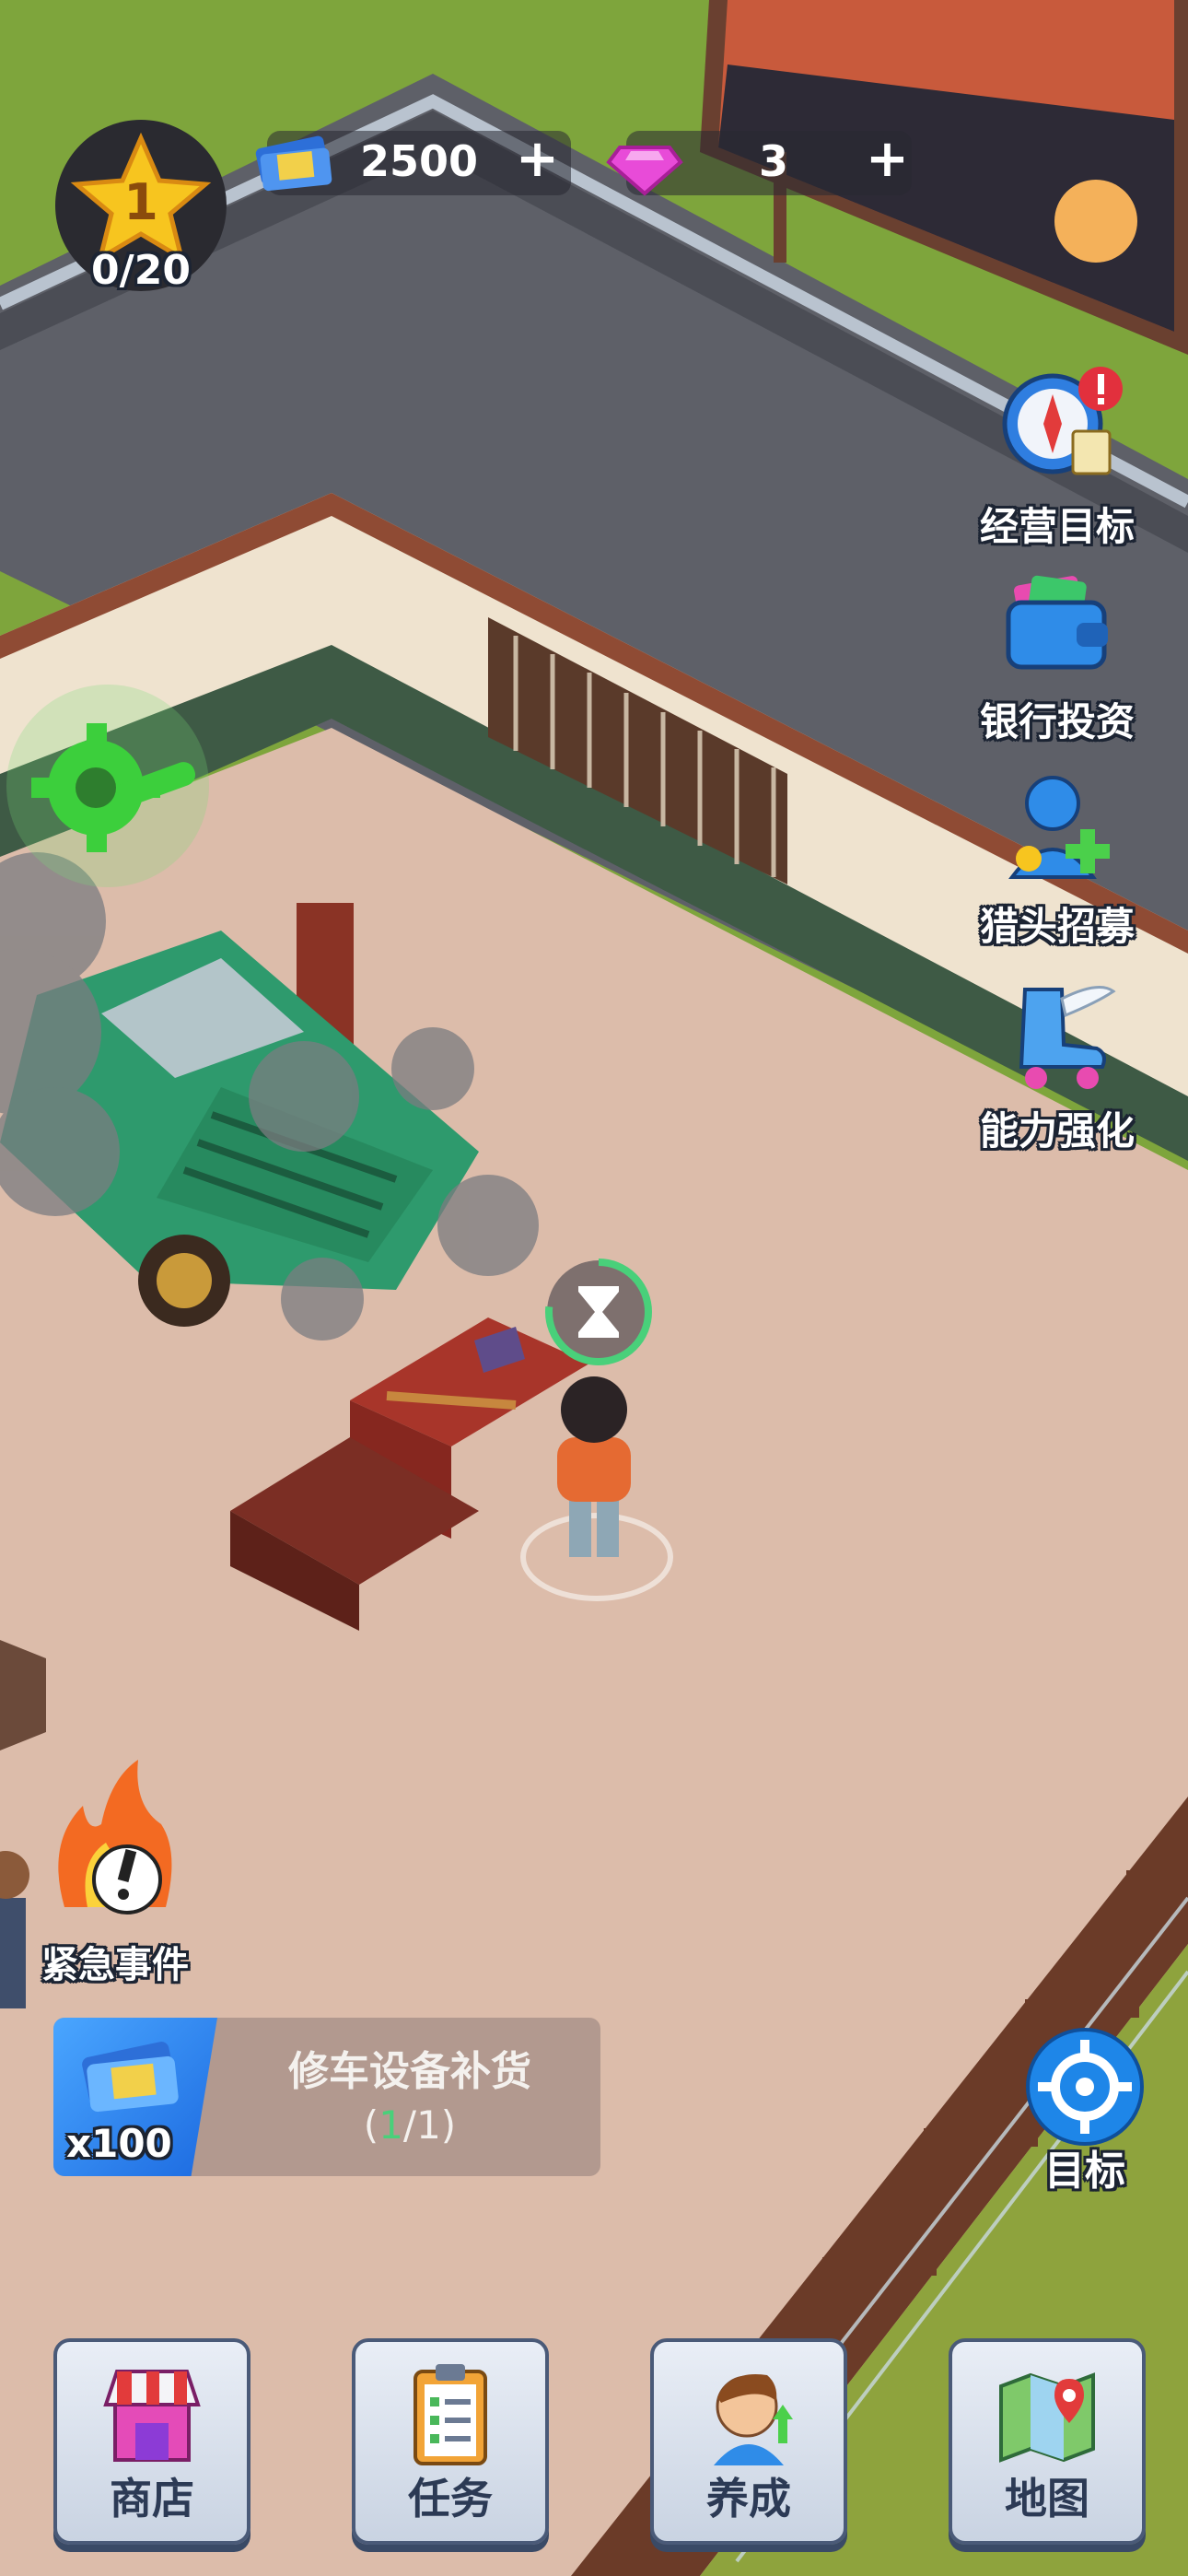  Describe the element at coordinates (294, 162) in the screenshot. I see `cash-icon` at that location.